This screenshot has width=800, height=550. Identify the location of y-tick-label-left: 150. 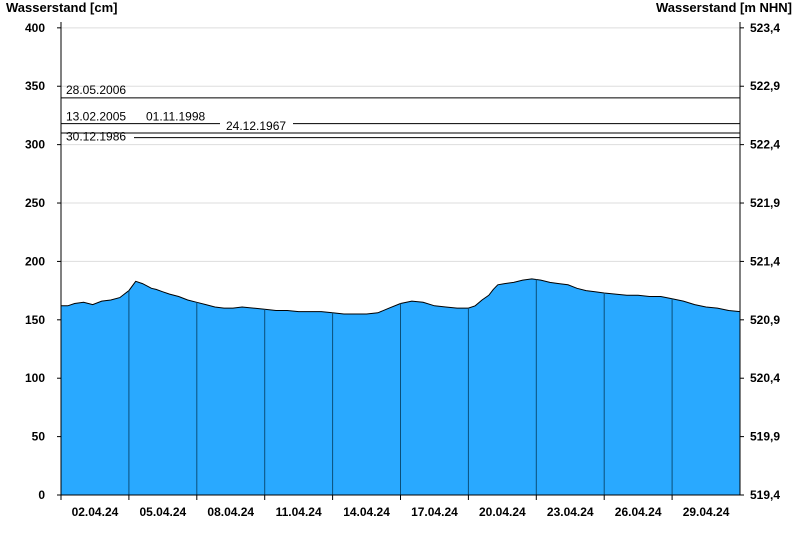
(35, 320).